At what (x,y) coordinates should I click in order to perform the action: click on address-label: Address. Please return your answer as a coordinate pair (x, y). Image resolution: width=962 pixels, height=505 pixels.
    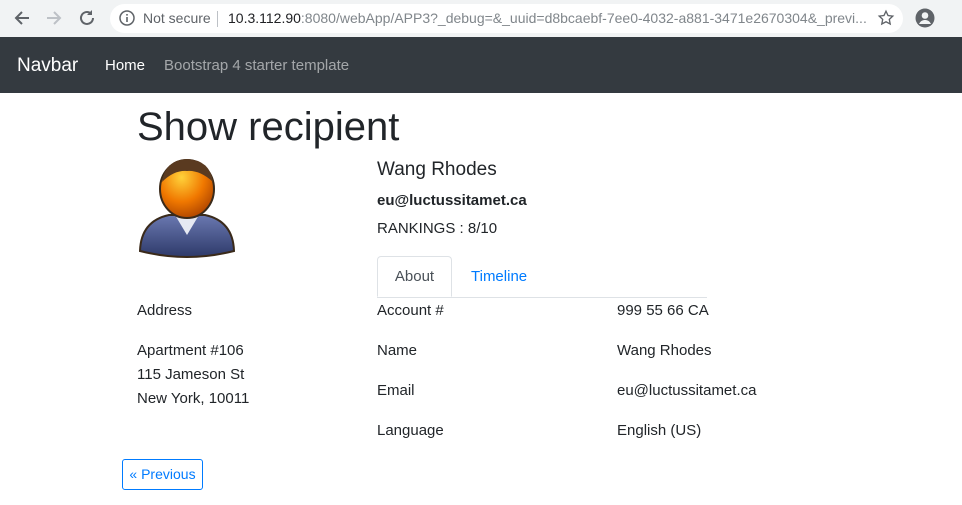
    Looking at the image, I should click on (165, 310).